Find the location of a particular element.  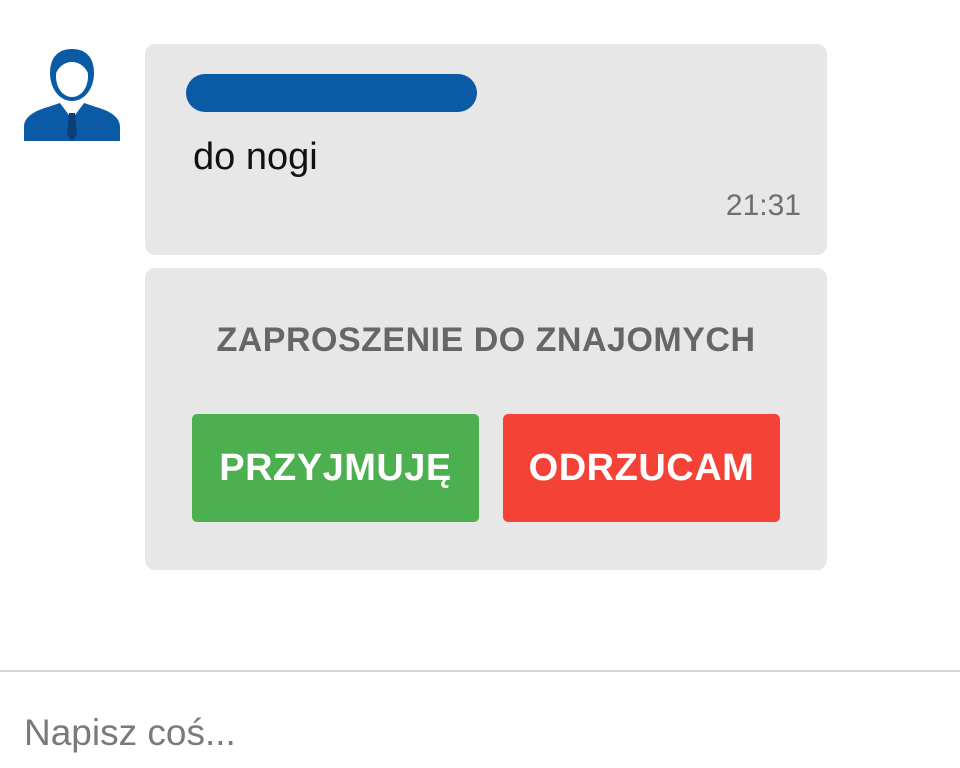

user-avatar-icon is located at coordinates (72, 93).